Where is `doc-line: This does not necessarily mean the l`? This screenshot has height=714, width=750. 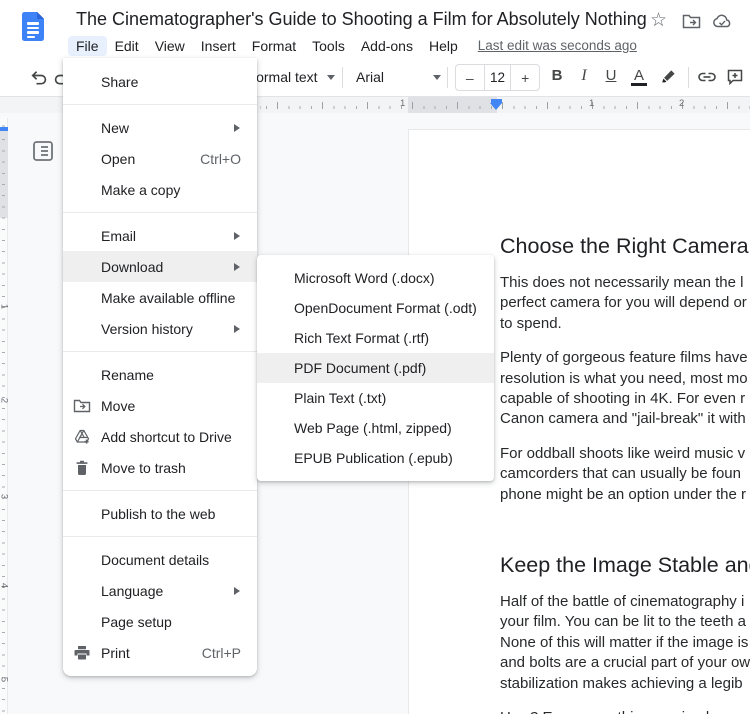
doc-line: This does not necessarily mean the l is located at coordinates (622, 282).